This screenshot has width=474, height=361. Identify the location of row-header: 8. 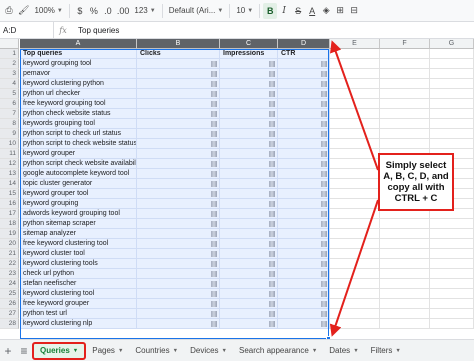
(9, 124).